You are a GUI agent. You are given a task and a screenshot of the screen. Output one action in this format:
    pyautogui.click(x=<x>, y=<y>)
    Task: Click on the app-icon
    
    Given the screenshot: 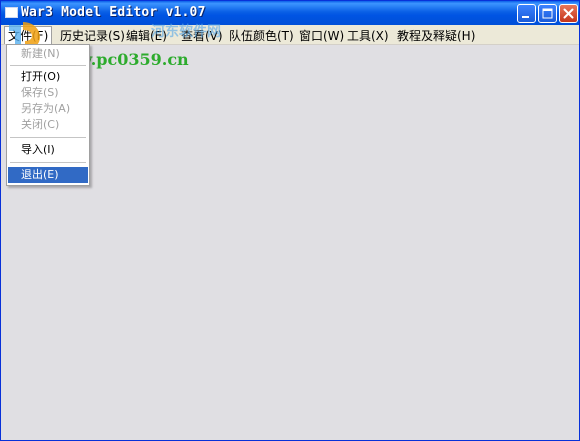 What is the action you would take?
    pyautogui.click(x=11, y=12)
    